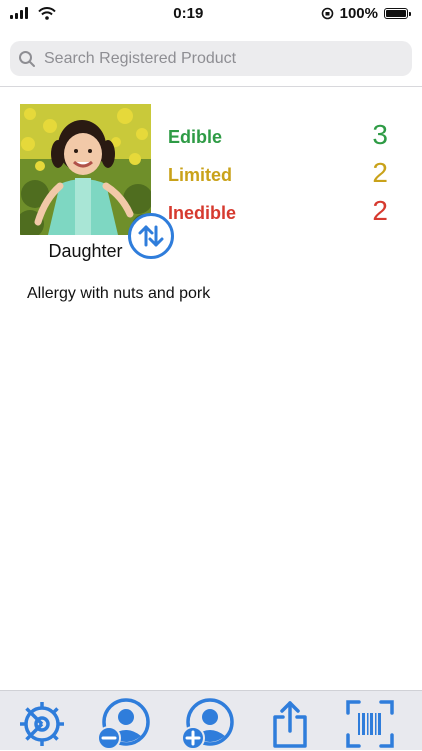 The height and width of the screenshot is (751, 422). Describe the element at coordinates (358, 13) in the screenshot. I see `battery-percent: 100%` at that location.